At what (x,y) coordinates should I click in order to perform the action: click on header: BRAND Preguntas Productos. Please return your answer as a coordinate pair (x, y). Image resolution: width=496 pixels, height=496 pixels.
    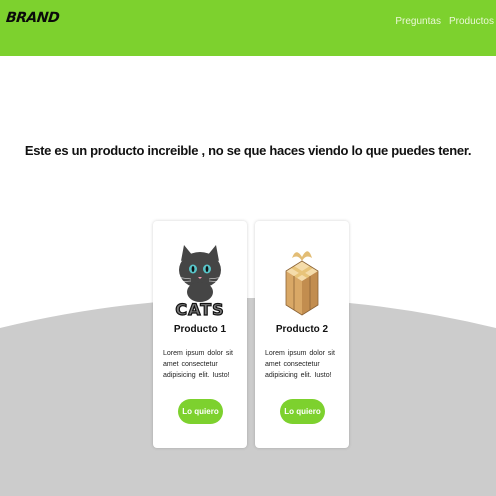
    Looking at the image, I should click on (248, 28).